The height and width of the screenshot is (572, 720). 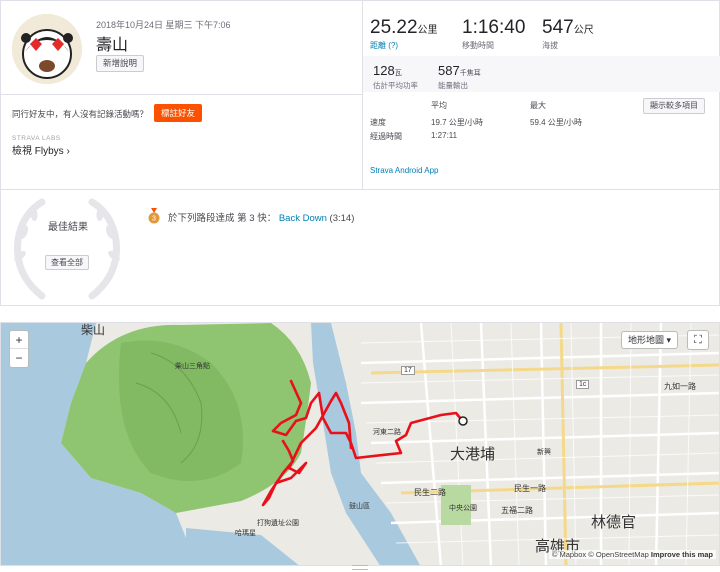 I want to click on segment-achievement: 於下列路段達成 第 3 快： Back Down (3:14), so click(x=261, y=217).